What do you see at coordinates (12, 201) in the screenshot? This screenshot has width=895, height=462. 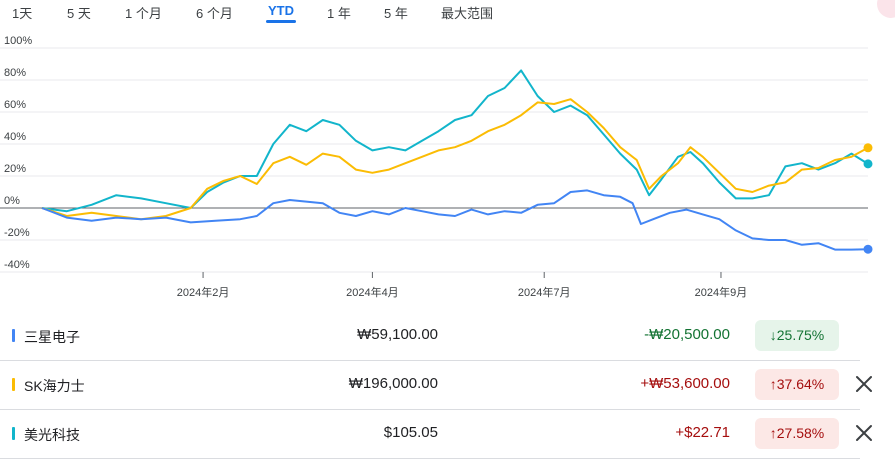 I see `y-tick-label: 0%` at bounding box center [12, 201].